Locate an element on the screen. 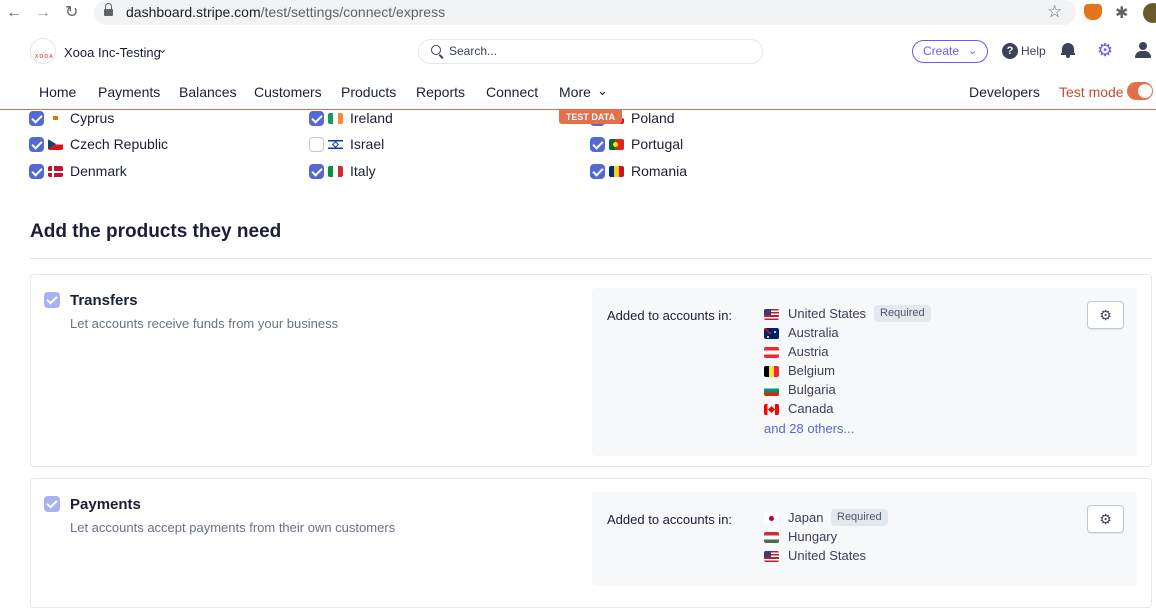  help-link: Help is located at coordinates (1033, 51).